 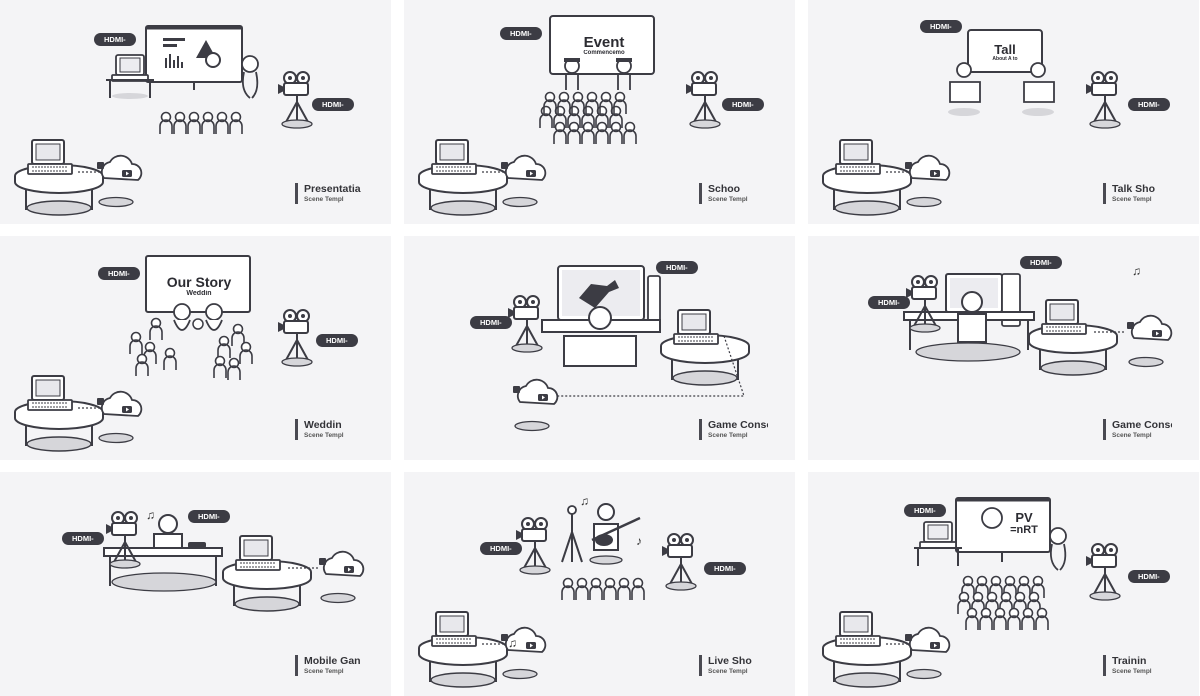 I want to click on scene-caption: Live Sho Scene Templ, so click(x=733, y=665).